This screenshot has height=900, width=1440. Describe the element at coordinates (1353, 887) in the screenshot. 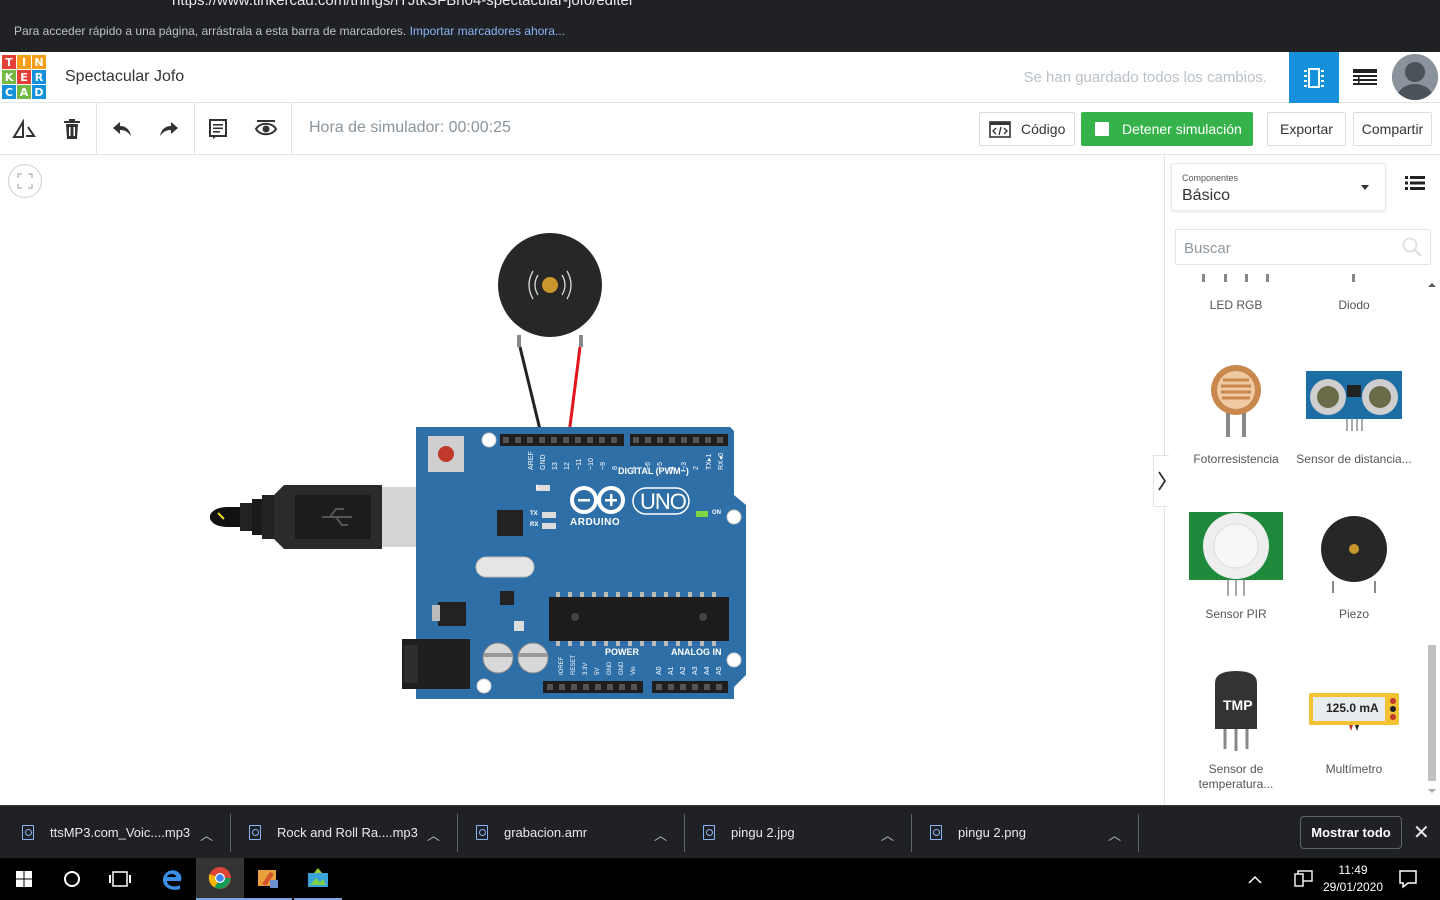

I see `clock-date: 29/01/2020` at that location.